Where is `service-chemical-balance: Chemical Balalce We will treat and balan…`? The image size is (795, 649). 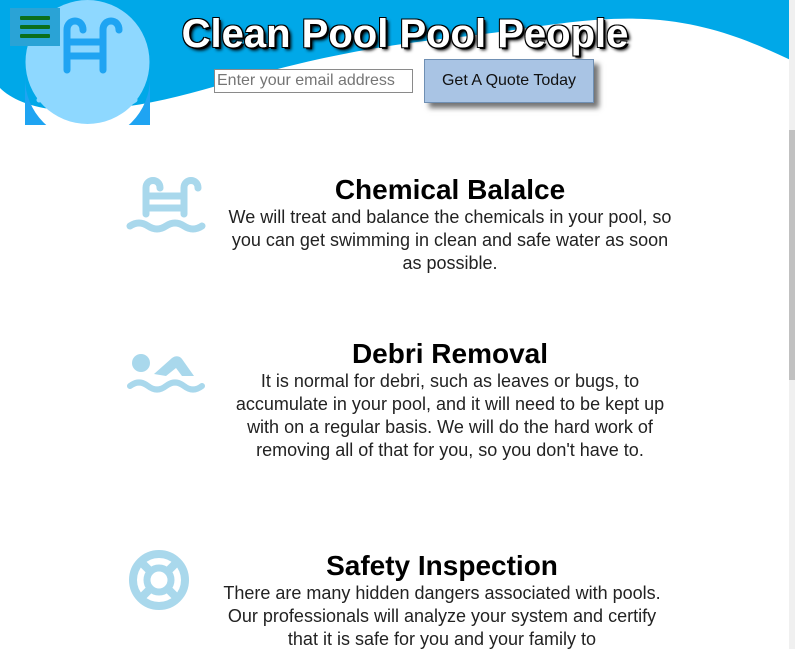 service-chemical-balance: Chemical Balalce We will treat and balan… is located at coordinates (400, 227).